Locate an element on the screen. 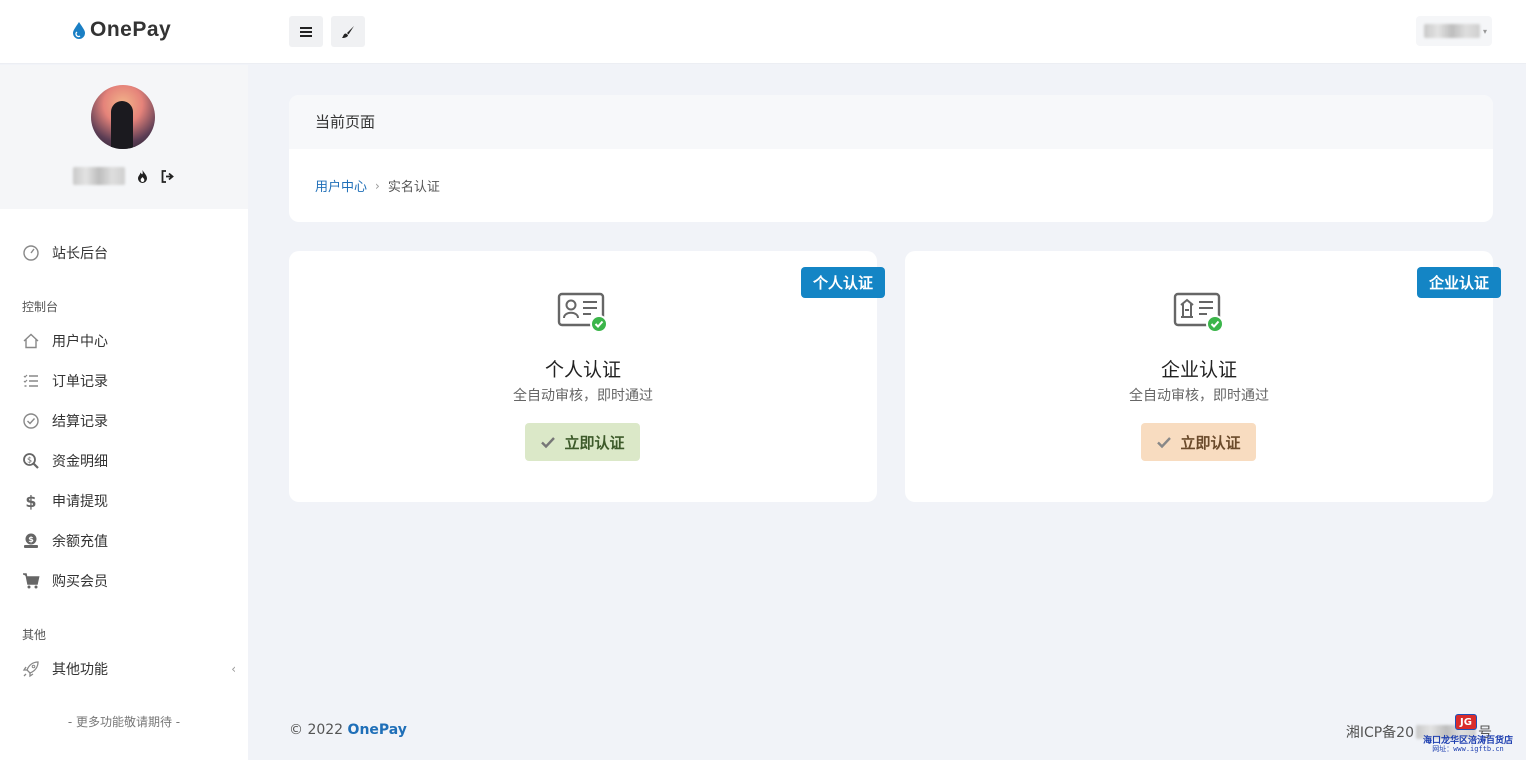 The width and height of the screenshot is (1526, 760). breadcrumb: 用户中心 › 实名认证 is located at coordinates (891, 185).